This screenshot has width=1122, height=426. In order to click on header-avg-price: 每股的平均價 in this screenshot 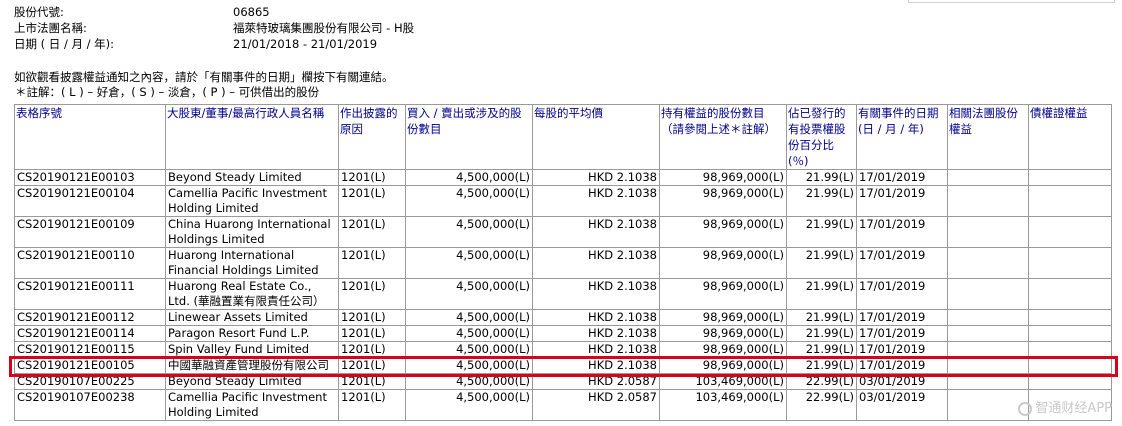, I will do `click(596, 137)`.